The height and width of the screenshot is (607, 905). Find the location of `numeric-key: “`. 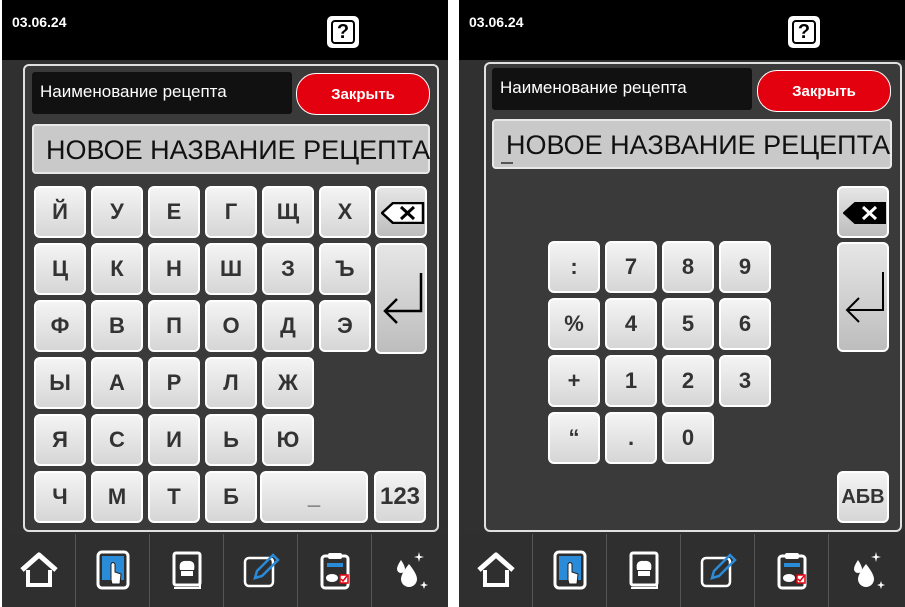

numeric-key: “ is located at coordinates (574, 438).